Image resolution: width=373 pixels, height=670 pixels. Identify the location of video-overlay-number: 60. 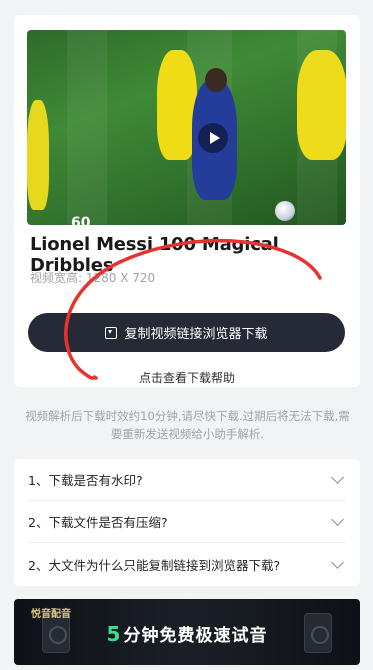
(81, 220).